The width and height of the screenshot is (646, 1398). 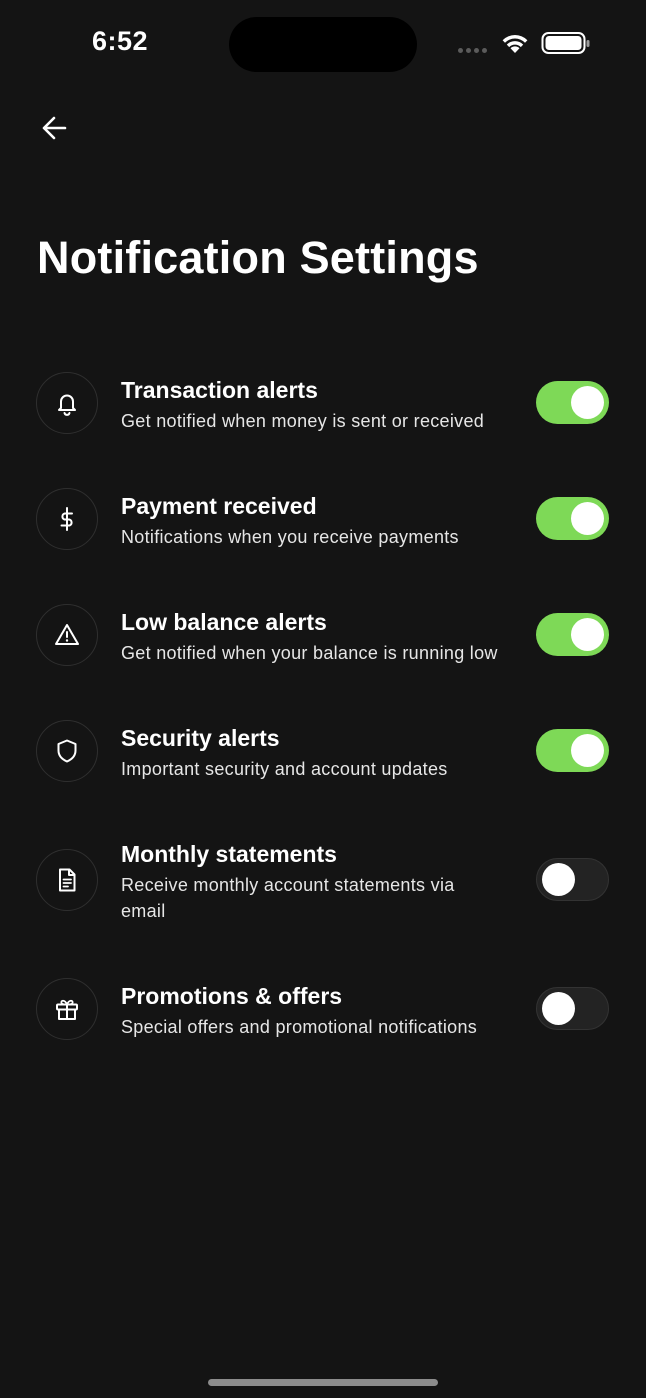 I want to click on page-title: Notification Settings, so click(x=258, y=257).